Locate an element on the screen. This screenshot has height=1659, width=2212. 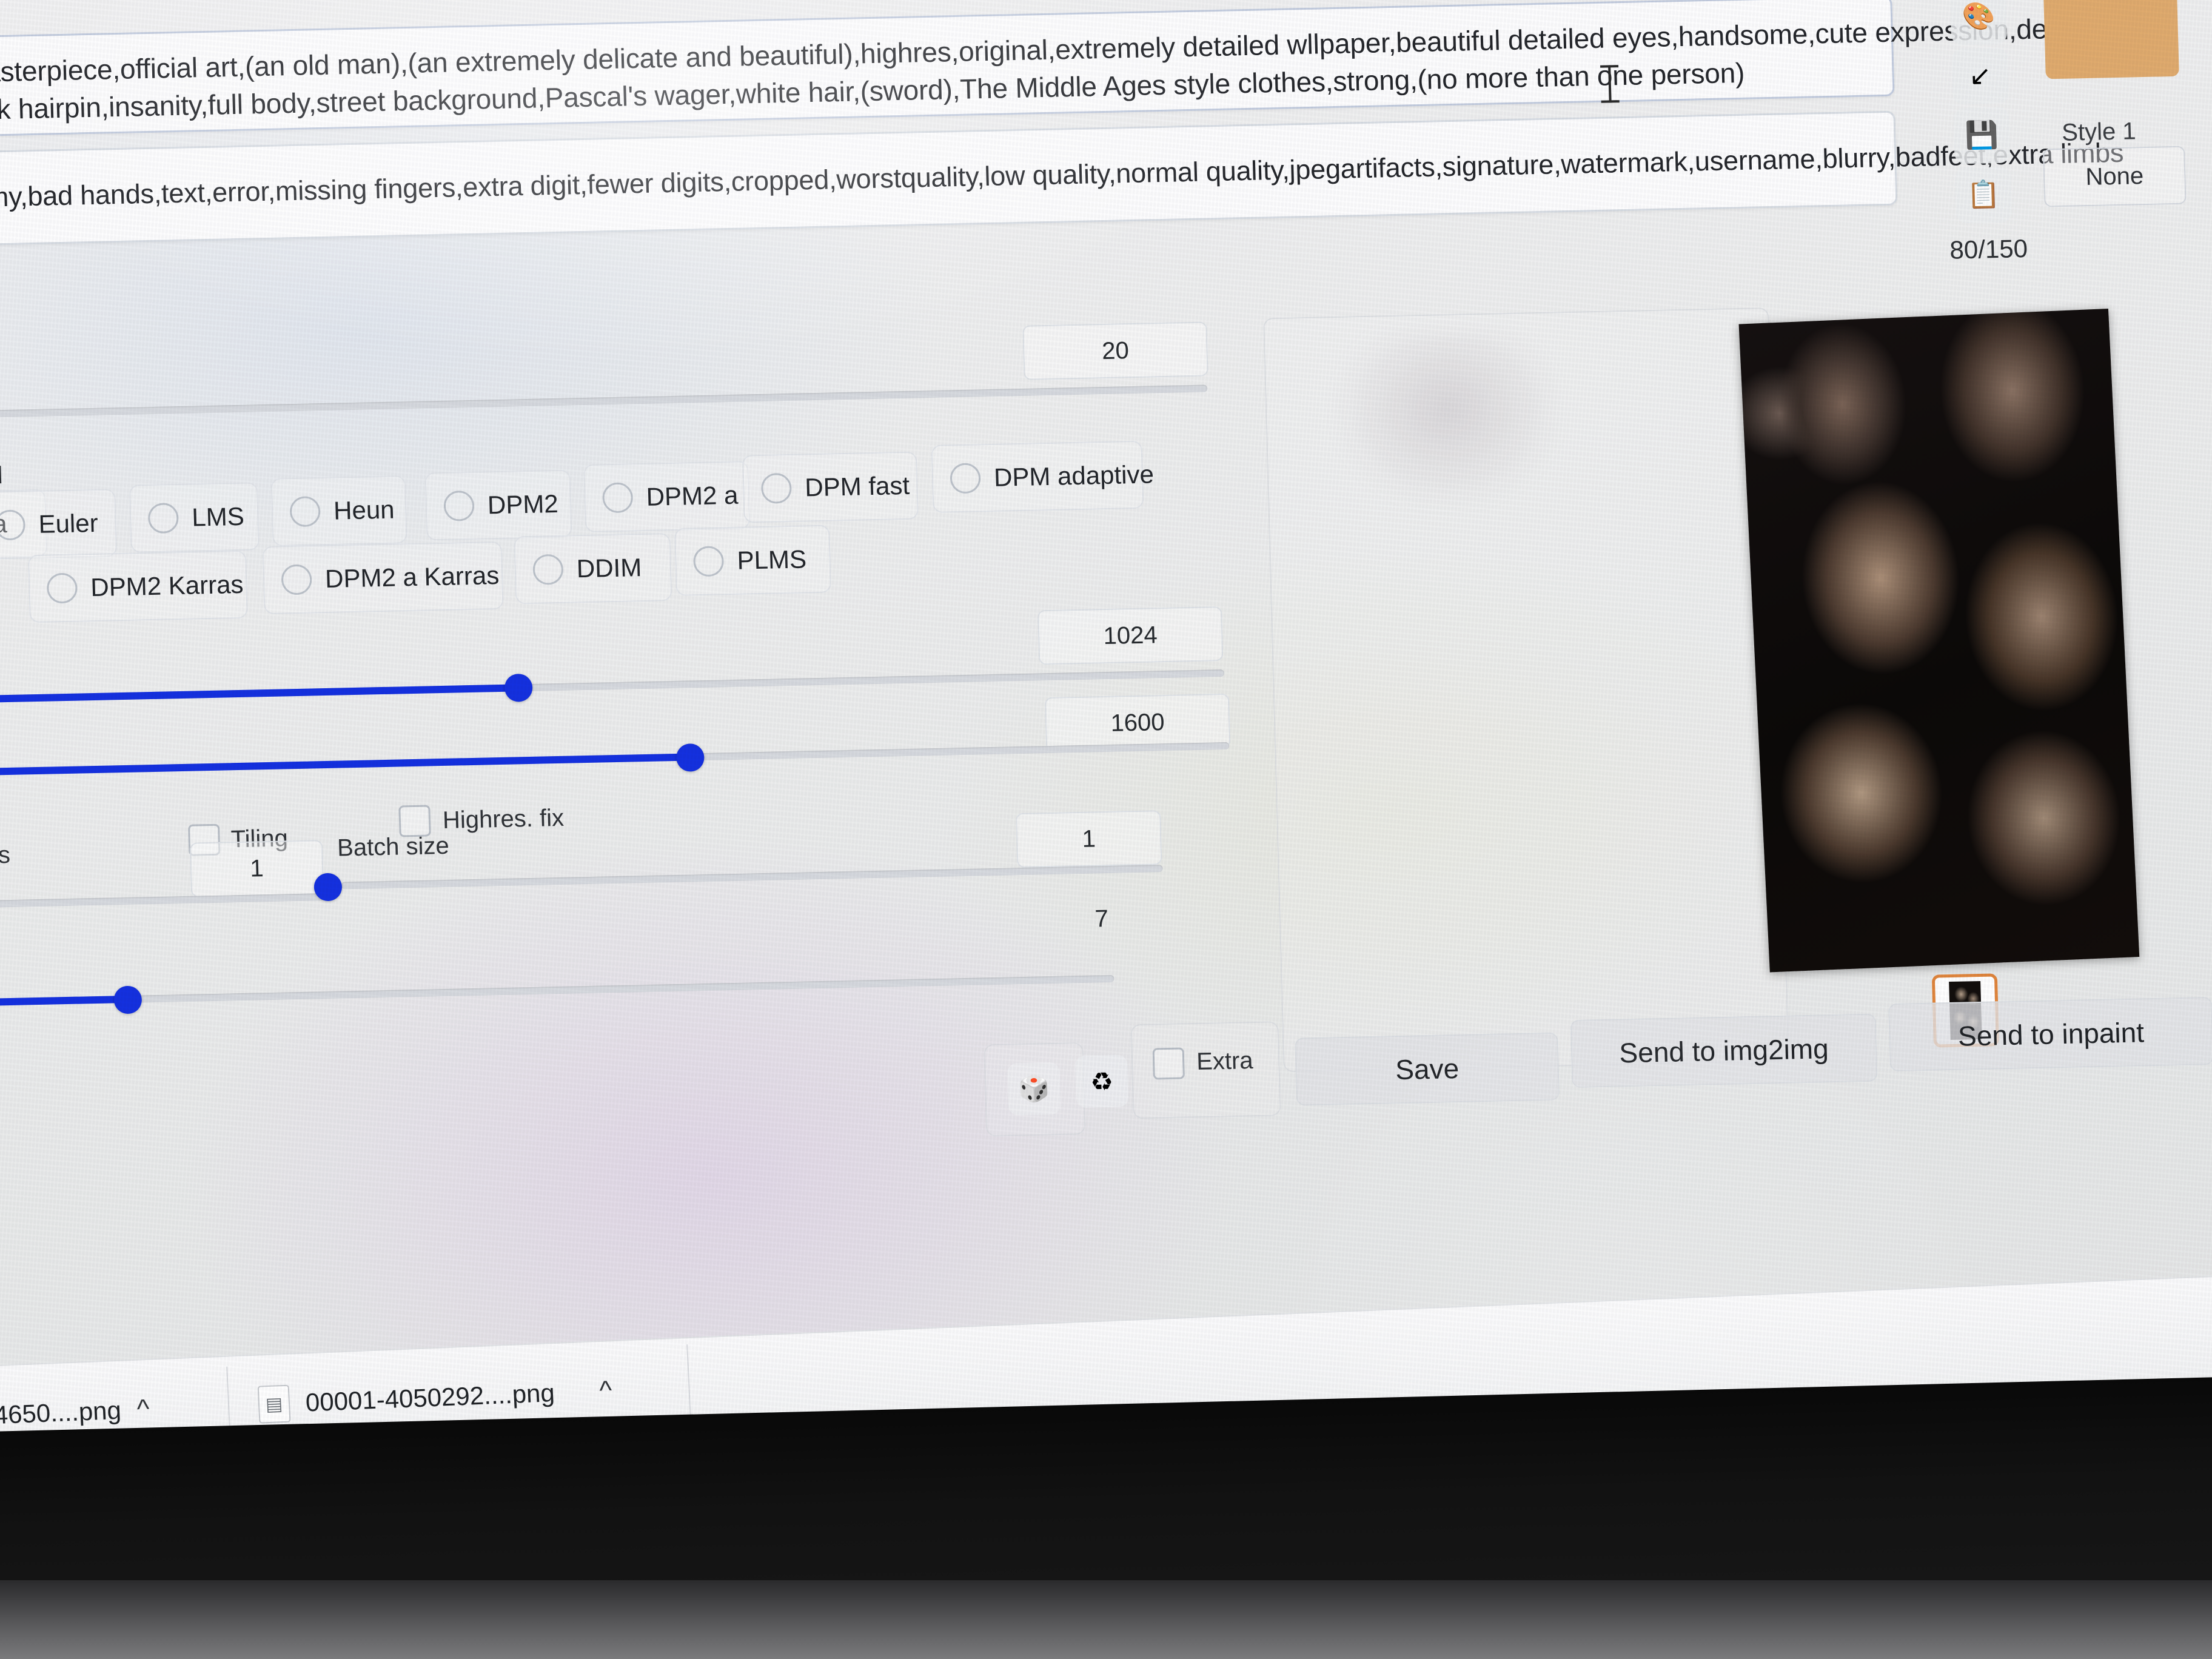
floppy-glyph: 💾 is located at coordinates (1982, 135).